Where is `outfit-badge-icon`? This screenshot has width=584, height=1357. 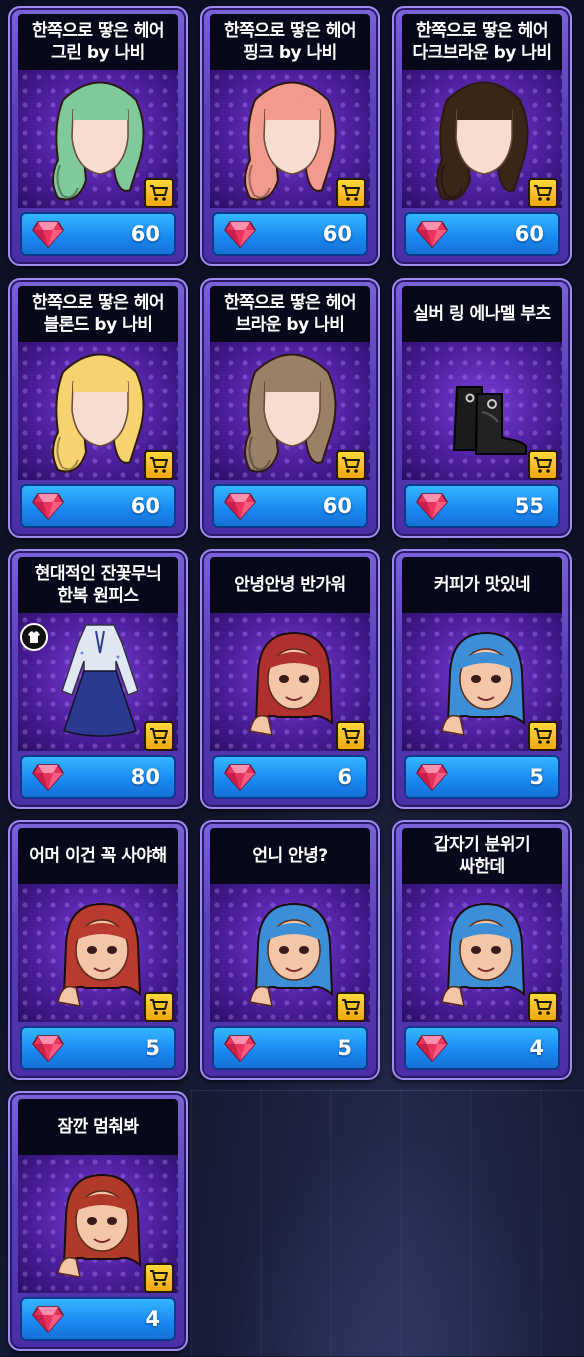
outfit-badge-icon is located at coordinates (34, 637).